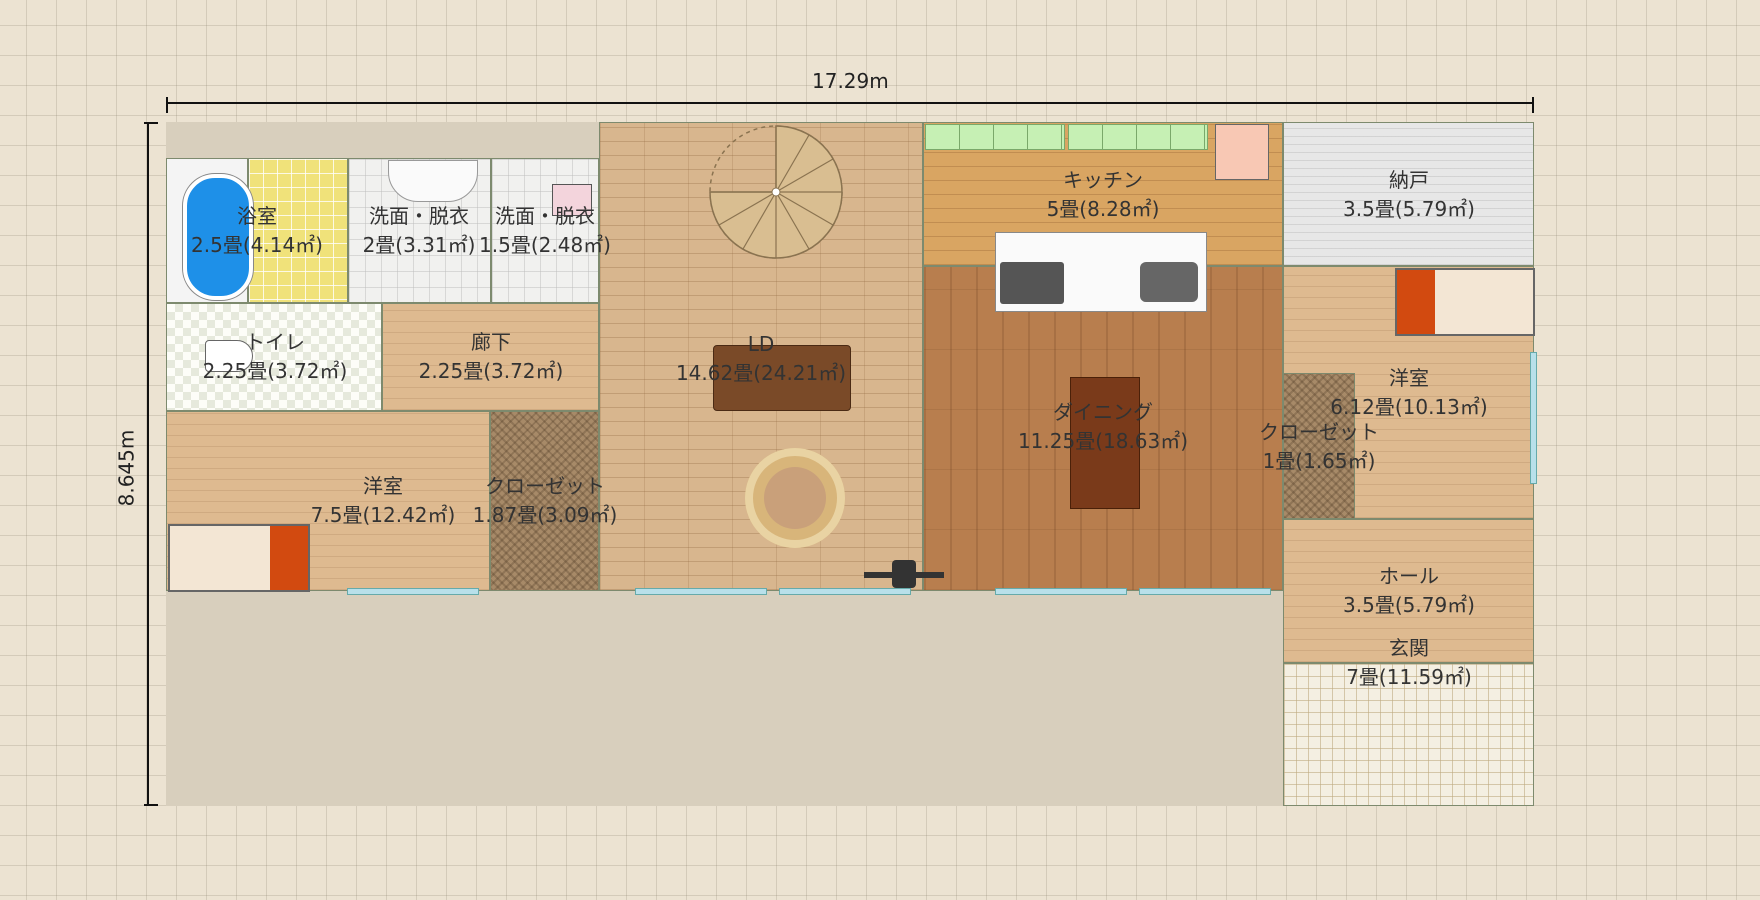  What do you see at coordinates (545, 230) in the screenshot?
I see `label-wash-2: 洗面・脱衣 1.5畳(2.48㎡)` at bounding box center [545, 230].